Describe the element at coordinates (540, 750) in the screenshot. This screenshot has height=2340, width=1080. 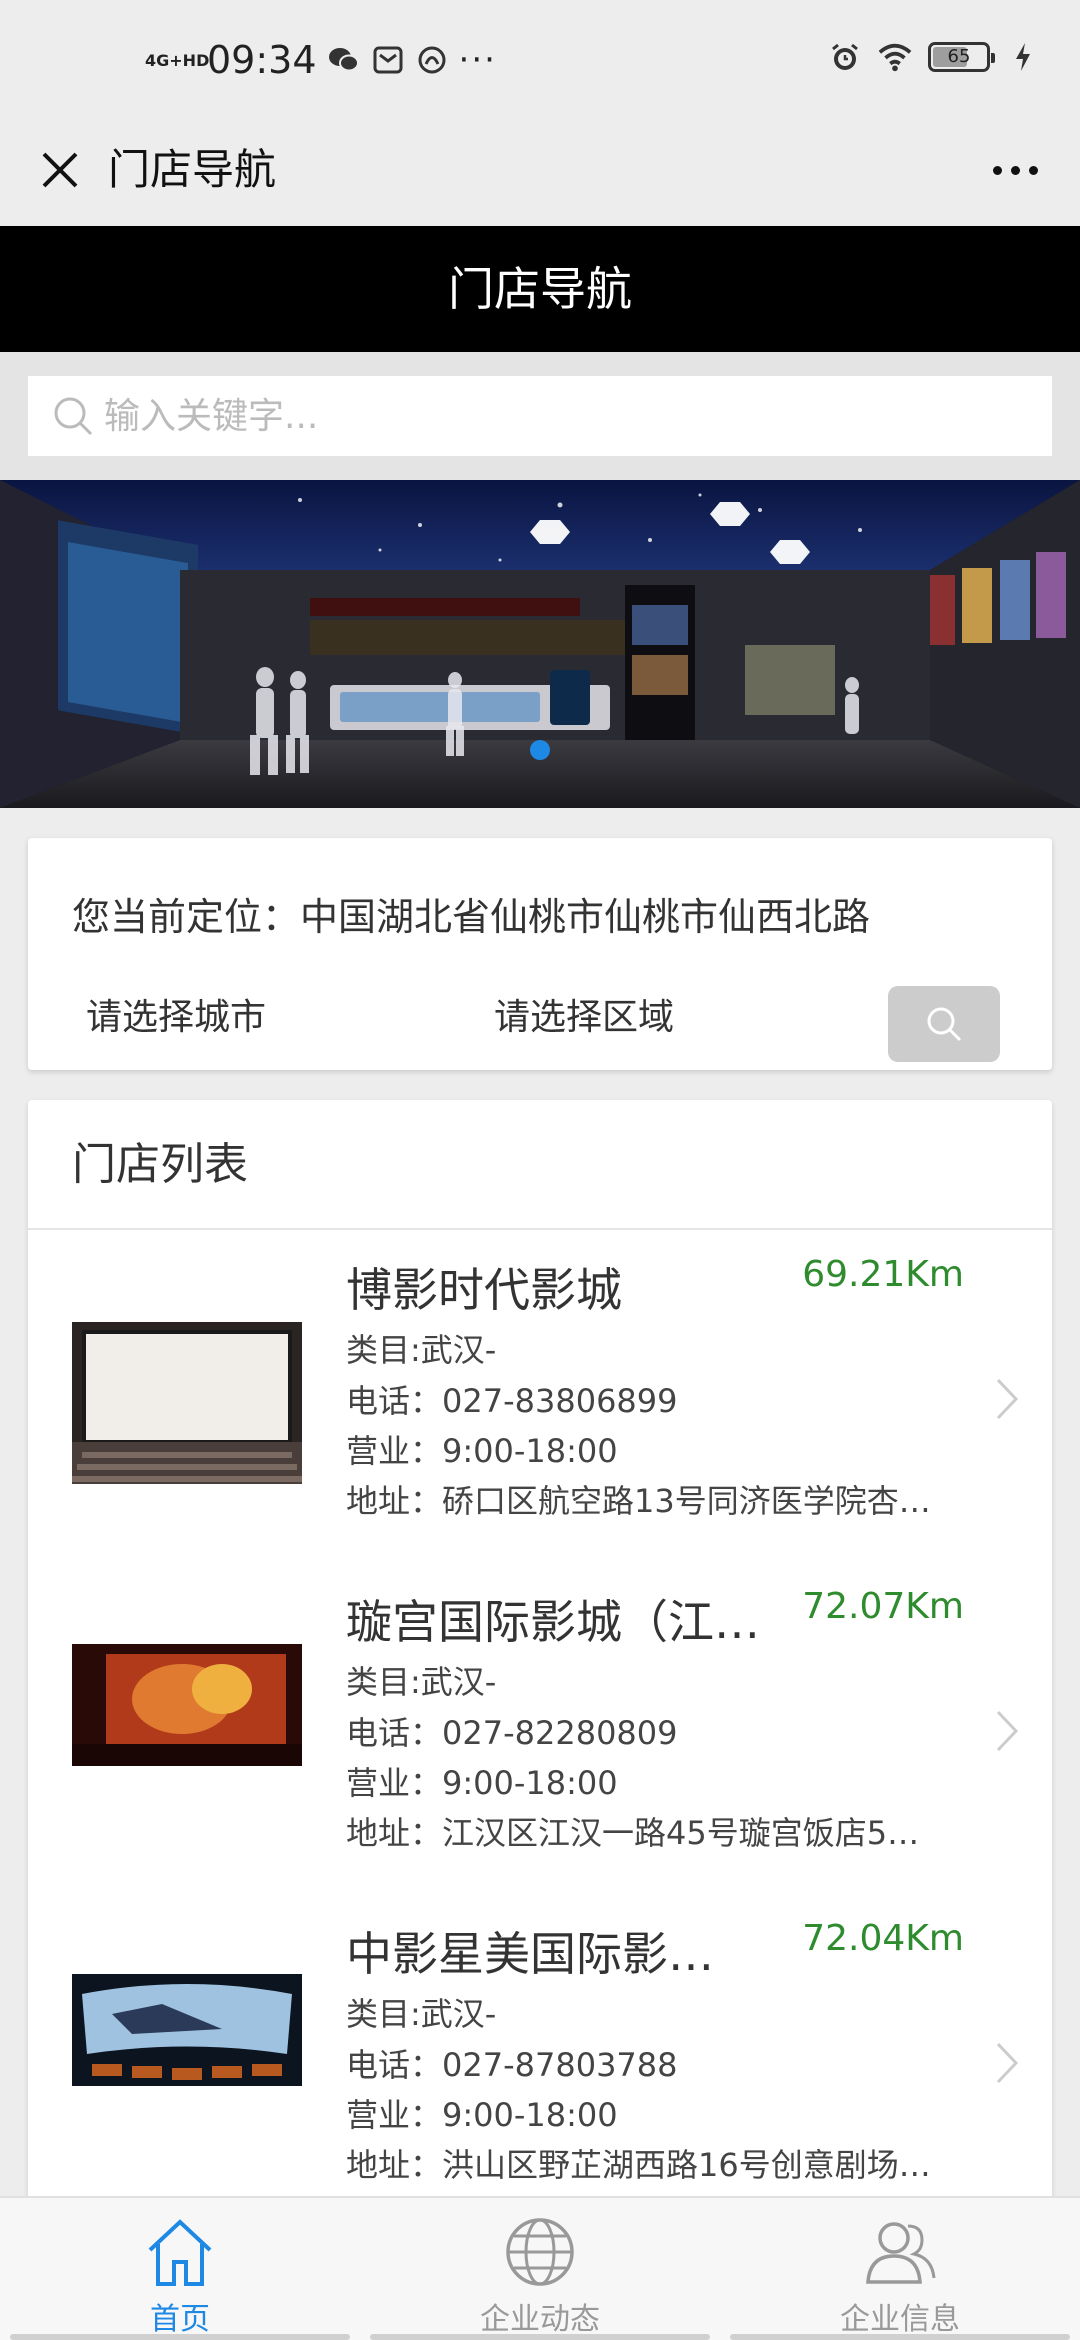
I see `carousel-indicator-dot` at that location.